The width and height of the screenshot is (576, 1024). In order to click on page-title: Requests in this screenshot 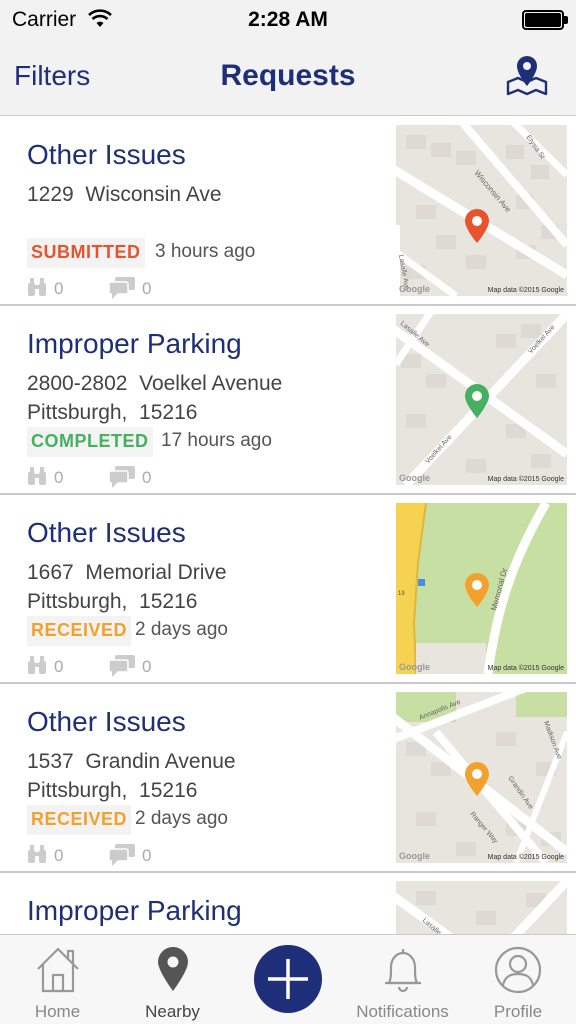, I will do `click(288, 75)`.